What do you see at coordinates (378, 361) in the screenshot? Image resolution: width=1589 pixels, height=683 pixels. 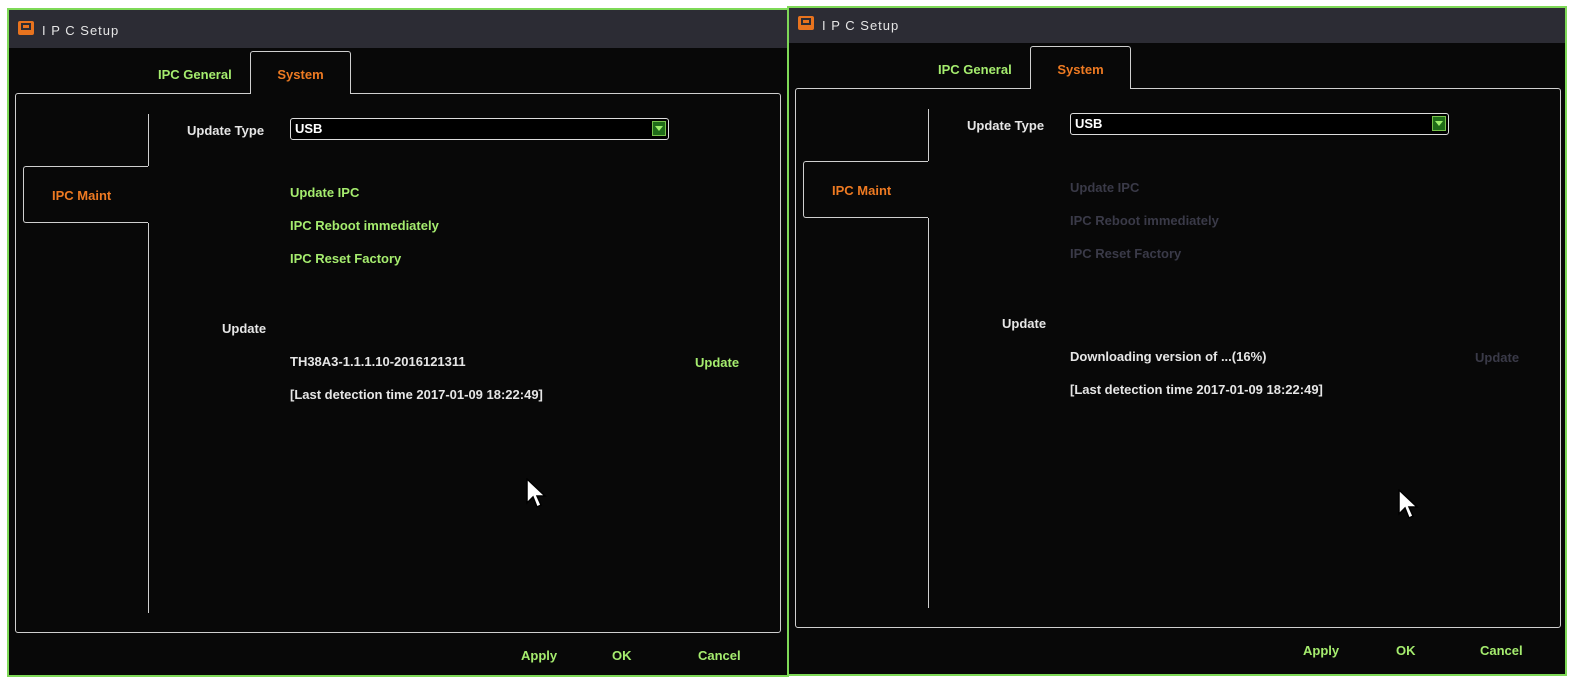 I see `version-text: TH38A3-1.1.1.10-2016121311` at bounding box center [378, 361].